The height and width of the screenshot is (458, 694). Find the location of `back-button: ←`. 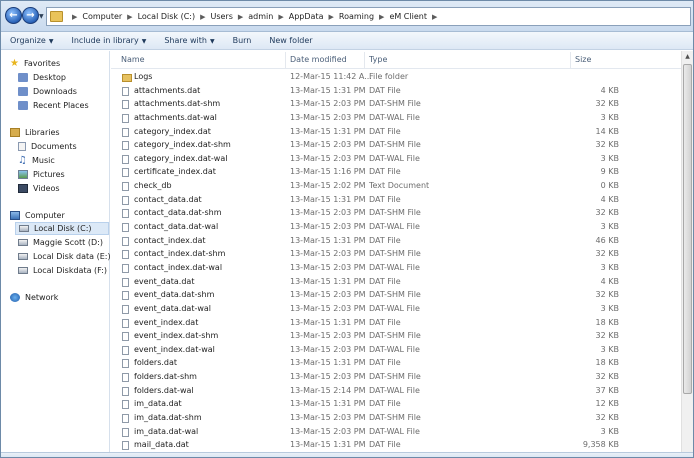

back-button: ← is located at coordinates (13, 15).